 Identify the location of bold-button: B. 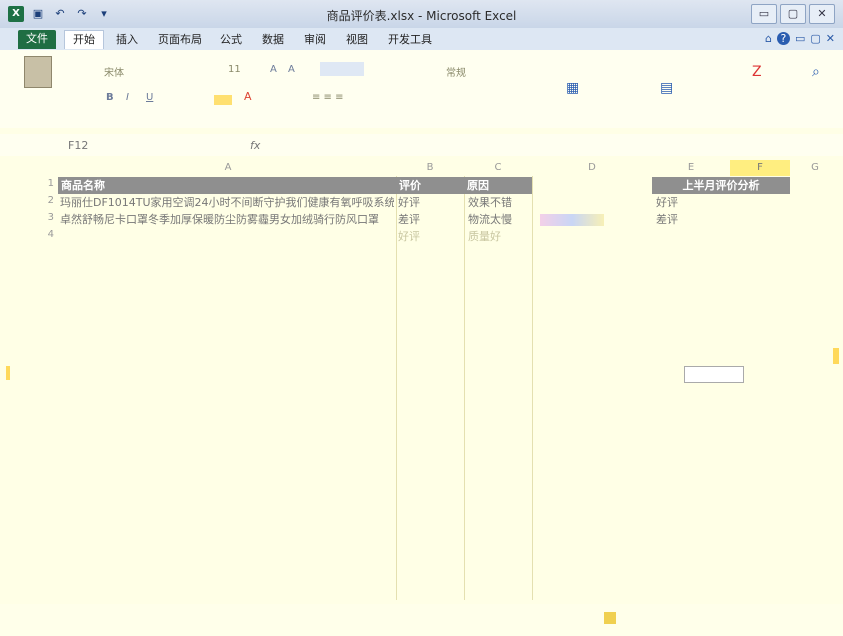
(110, 97).